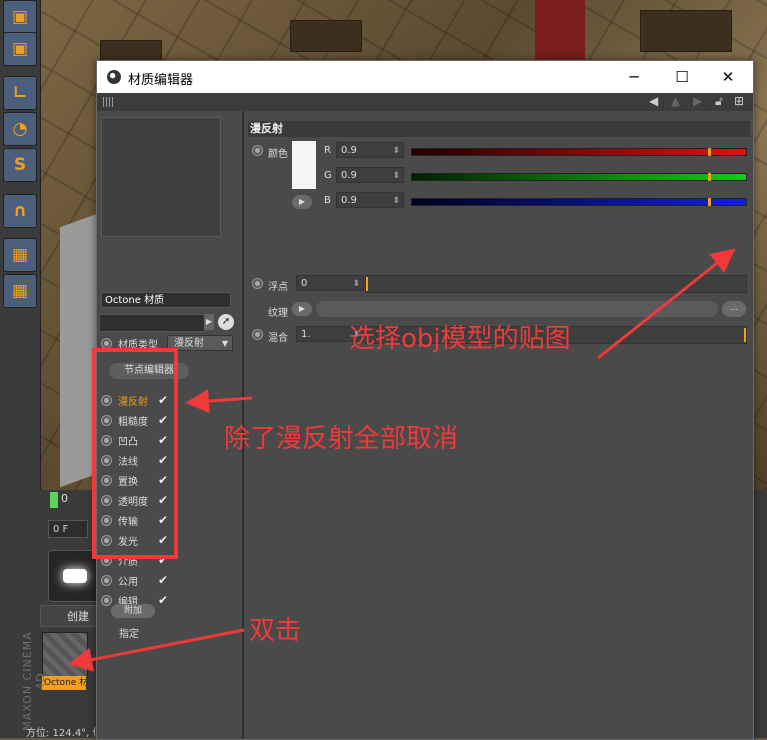 Image resolution: width=767 pixels, height=740 pixels. Describe the element at coordinates (68, 529) in the screenshot. I see `frame-field: 0 F` at that location.